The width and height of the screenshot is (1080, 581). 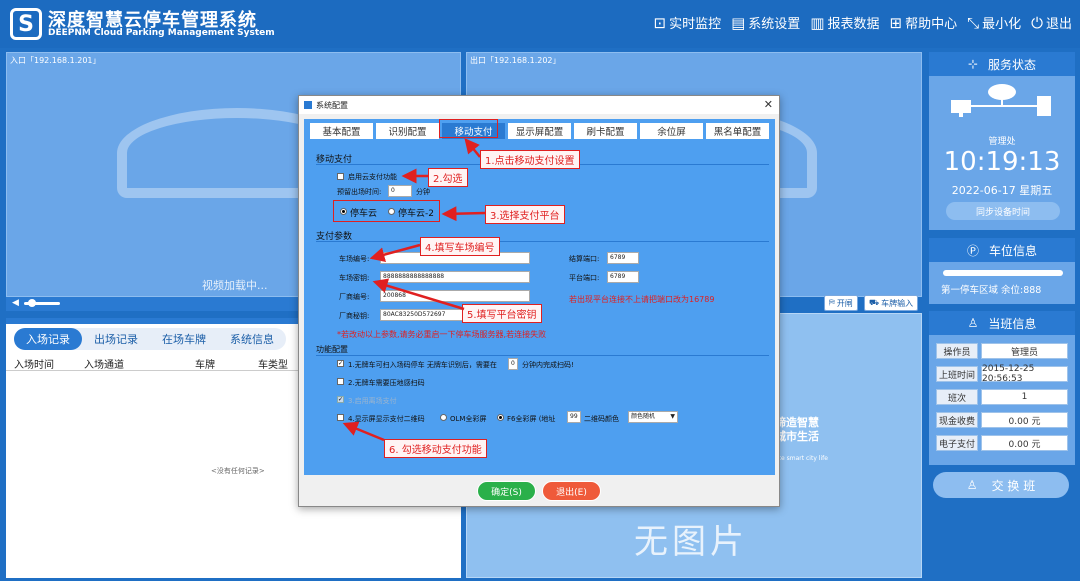 What do you see at coordinates (844, 303) in the screenshot?
I see `open-gate-label: 开闸` at bounding box center [844, 303].